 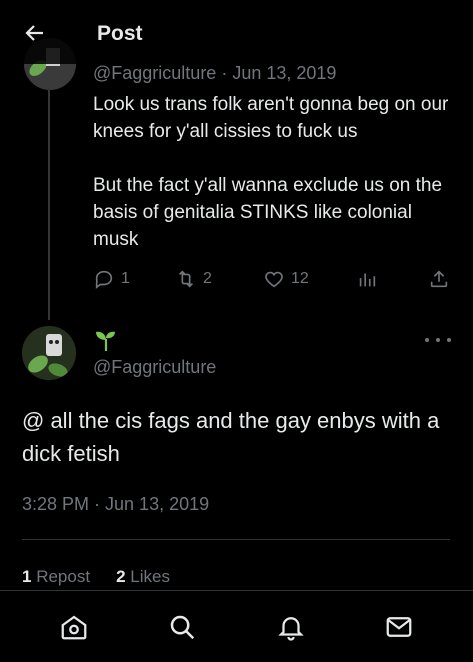 I want to click on search-icon, so click(x=183, y=627).